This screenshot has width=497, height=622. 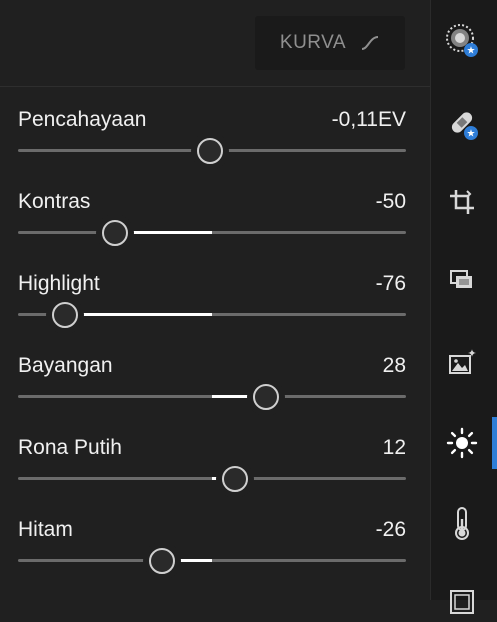 What do you see at coordinates (54, 201) in the screenshot?
I see `slider-label: Kontras` at bounding box center [54, 201].